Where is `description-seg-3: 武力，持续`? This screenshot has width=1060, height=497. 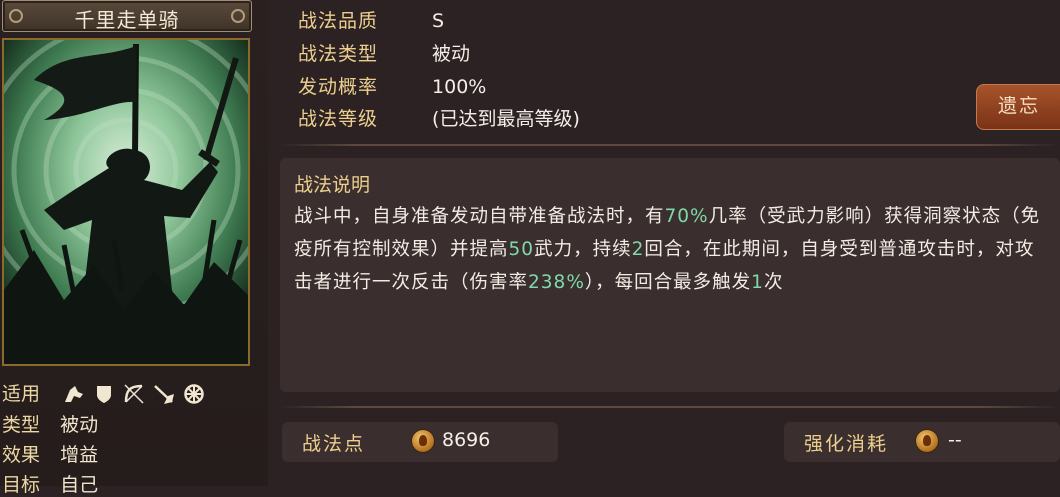
description-seg-3: 武力，持续 is located at coordinates (583, 249).